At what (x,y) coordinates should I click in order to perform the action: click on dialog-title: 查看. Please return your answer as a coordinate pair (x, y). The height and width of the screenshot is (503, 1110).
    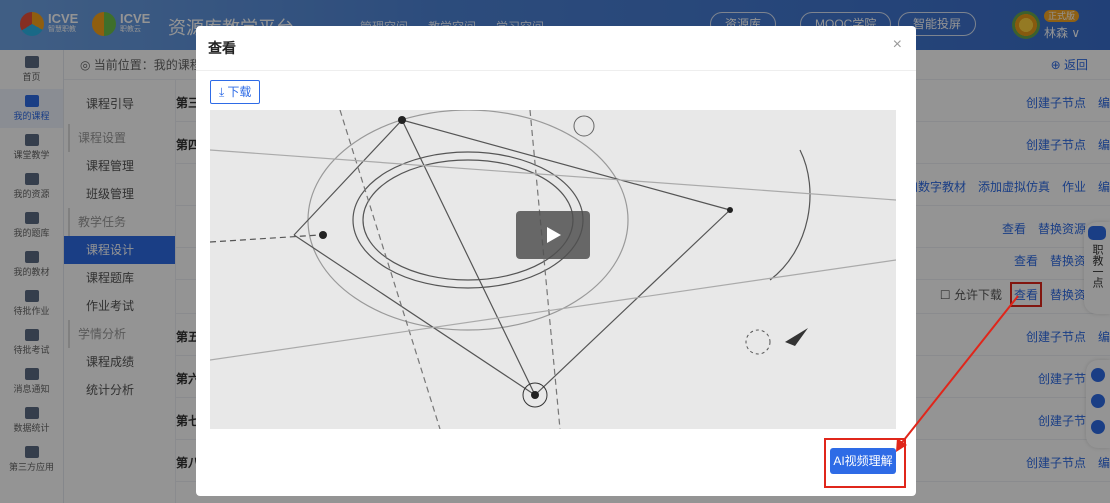
    Looking at the image, I should click on (222, 48).